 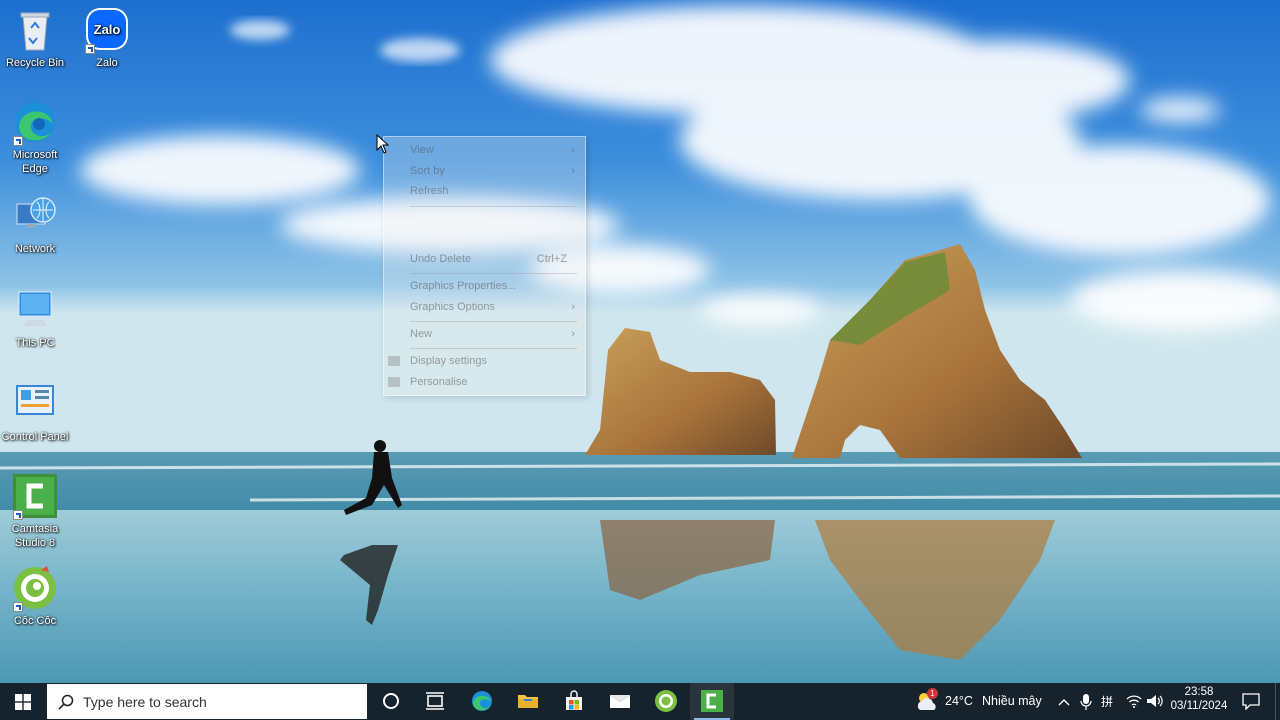 I want to click on desktop-icon-microsoft-edge: Microsoft Edge, so click(x=35, y=137).